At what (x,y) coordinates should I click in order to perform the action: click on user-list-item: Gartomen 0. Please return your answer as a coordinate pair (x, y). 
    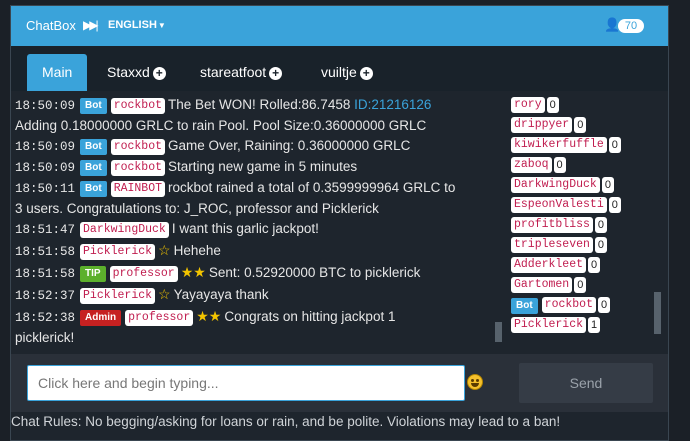
    Looking at the image, I should click on (581, 285).